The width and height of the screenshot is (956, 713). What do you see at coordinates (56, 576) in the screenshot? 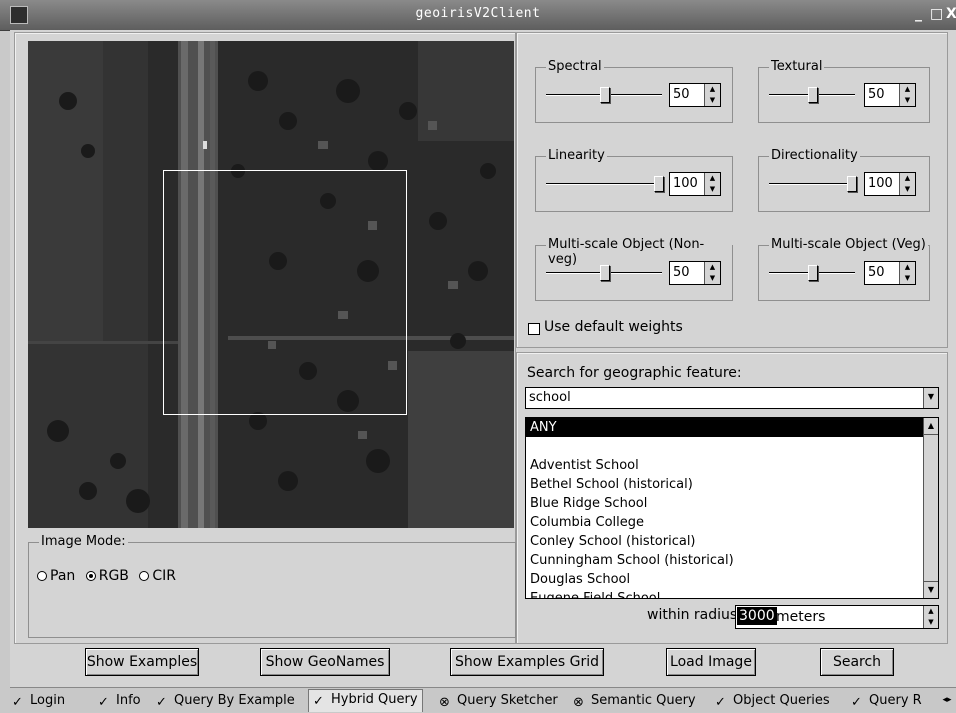
I see `radio-pan: Pan` at bounding box center [56, 576].